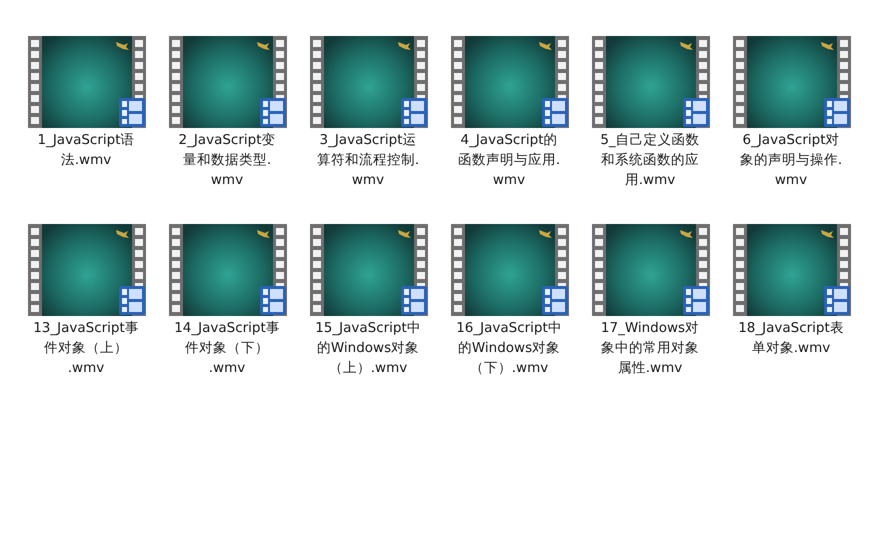 This screenshot has width=869, height=545. What do you see at coordinates (368, 348) in the screenshot?
I see `file-name: 15_JavaScript中 的Windows对象 （上）.wmv` at bounding box center [368, 348].